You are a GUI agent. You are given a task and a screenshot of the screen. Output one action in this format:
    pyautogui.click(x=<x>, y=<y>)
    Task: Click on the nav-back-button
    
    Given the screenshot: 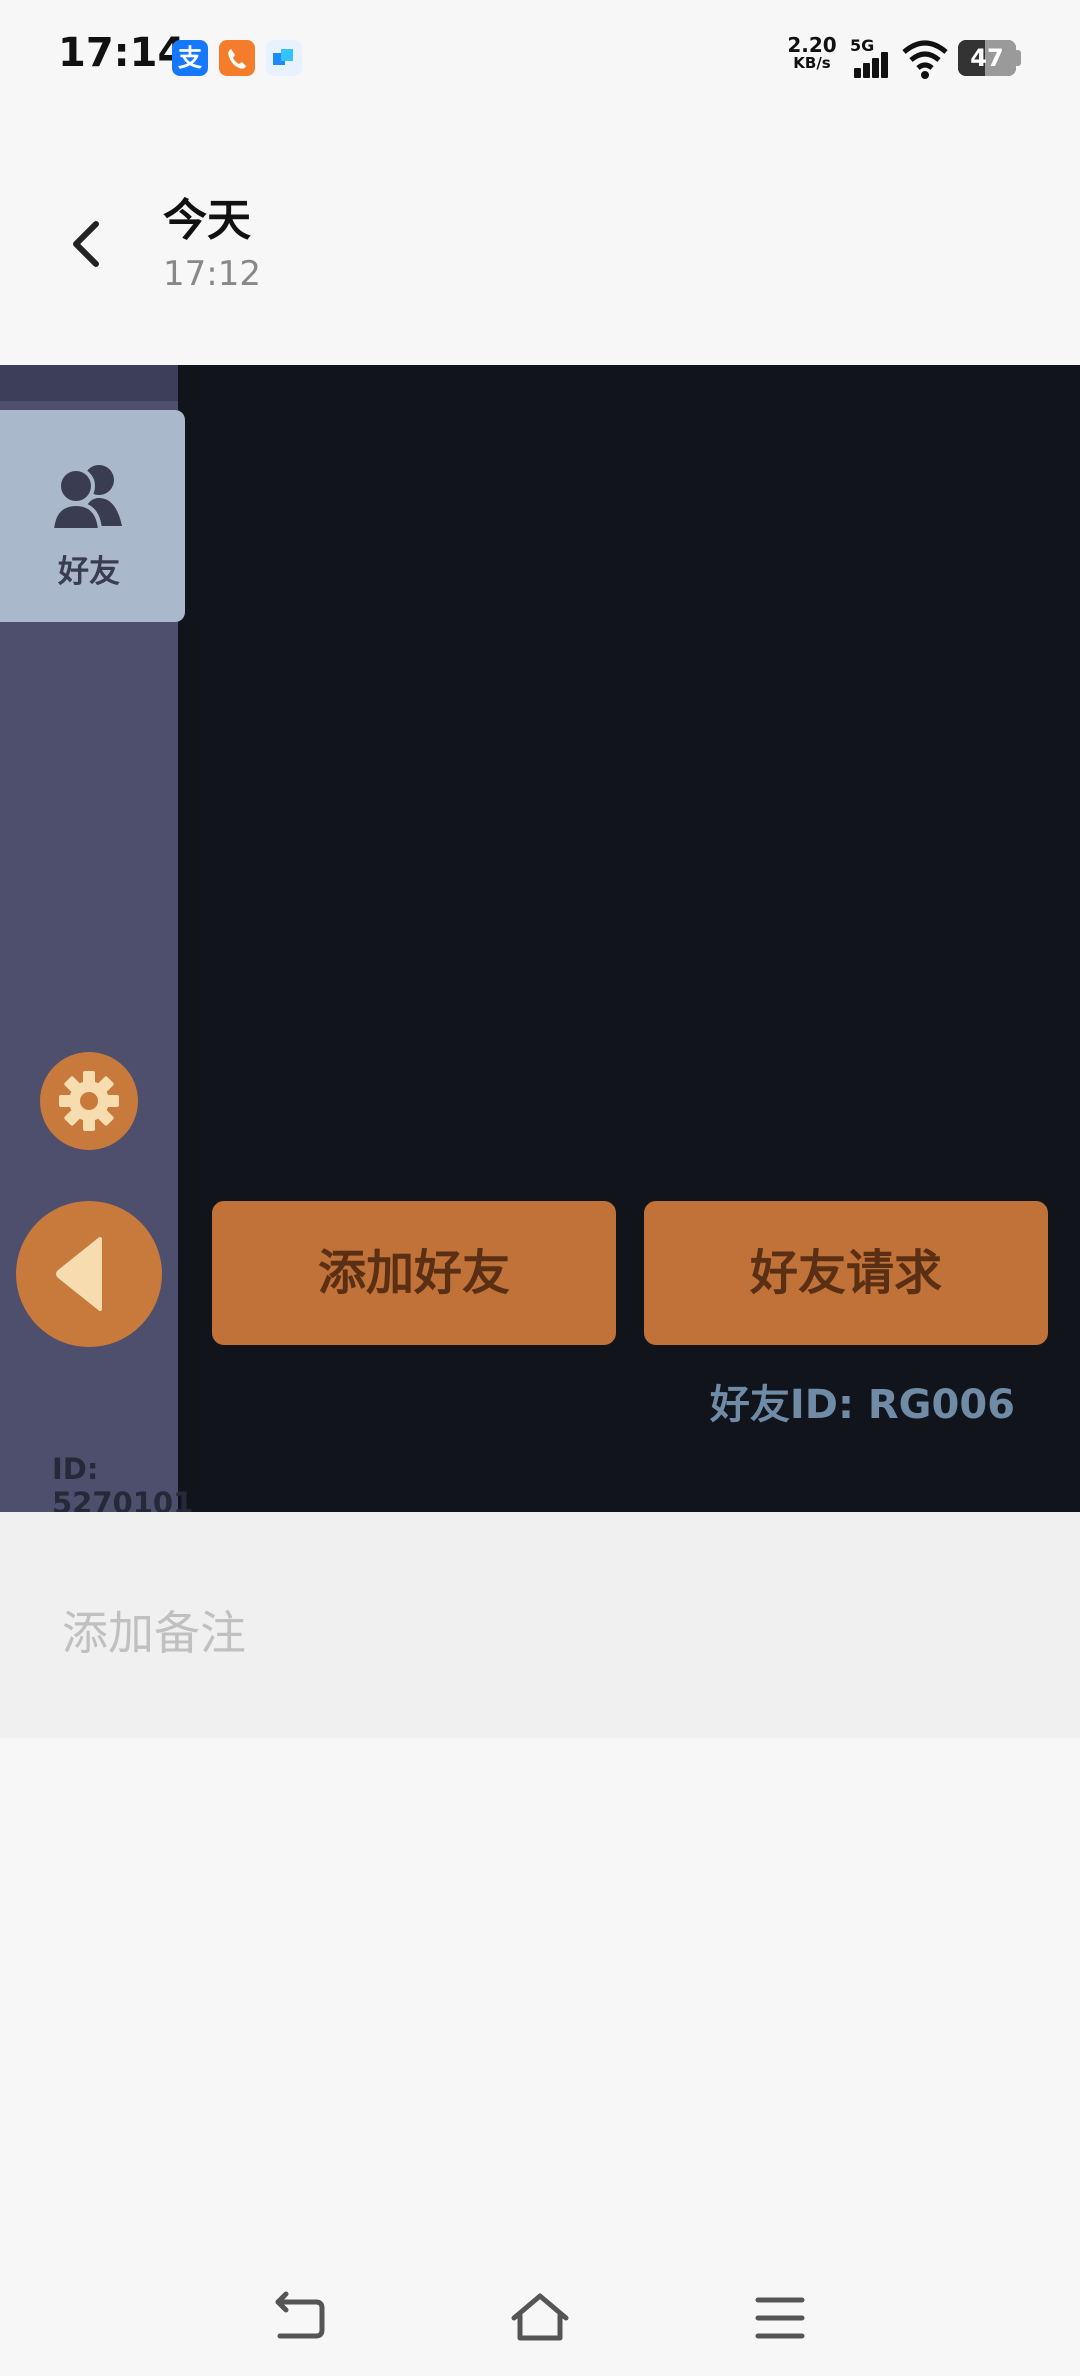 What is the action you would take?
    pyautogui.click(x=300, y=2318)
    